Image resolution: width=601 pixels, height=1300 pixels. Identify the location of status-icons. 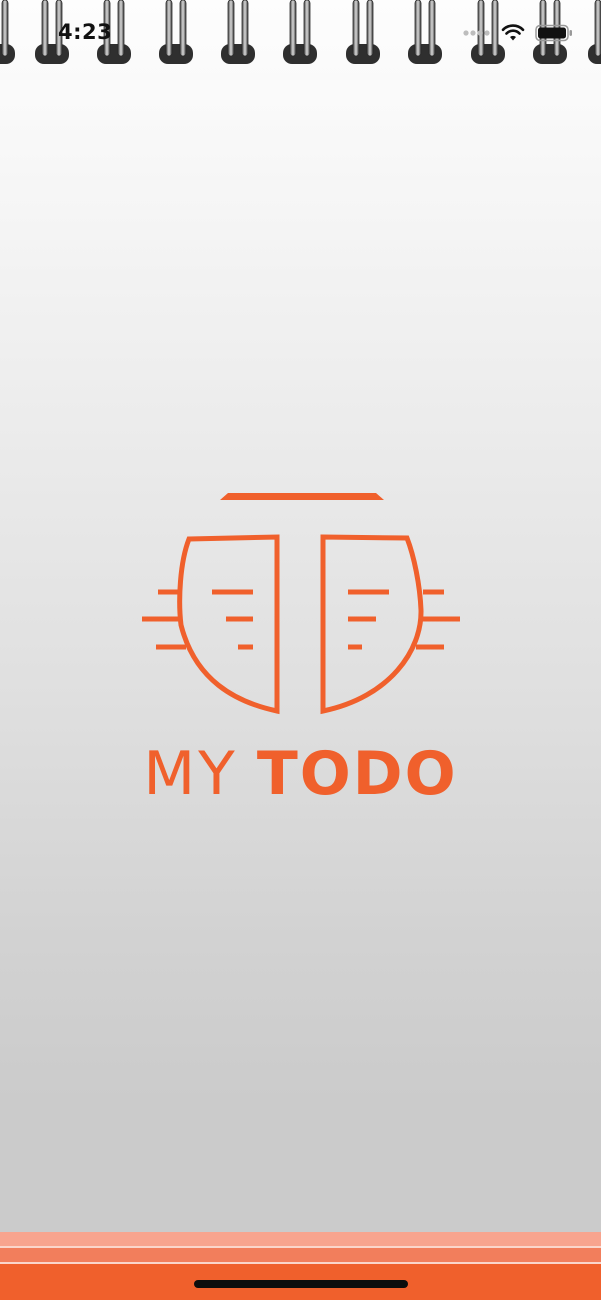
(518, 33).